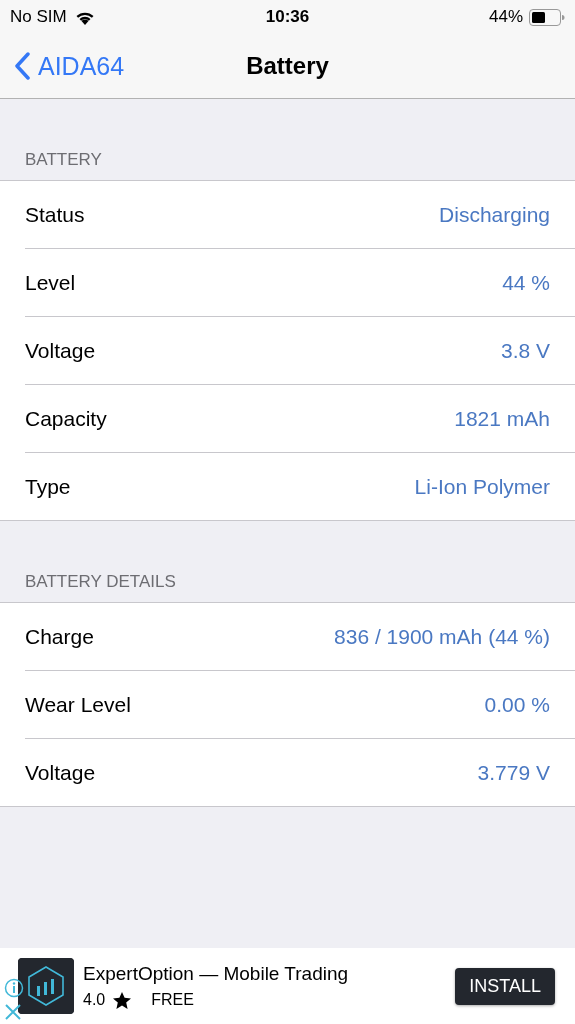  What do you see at coordinates (46, 986) in the screenshot?
I see `app-logo-icon` at bounding box center [46, 986].